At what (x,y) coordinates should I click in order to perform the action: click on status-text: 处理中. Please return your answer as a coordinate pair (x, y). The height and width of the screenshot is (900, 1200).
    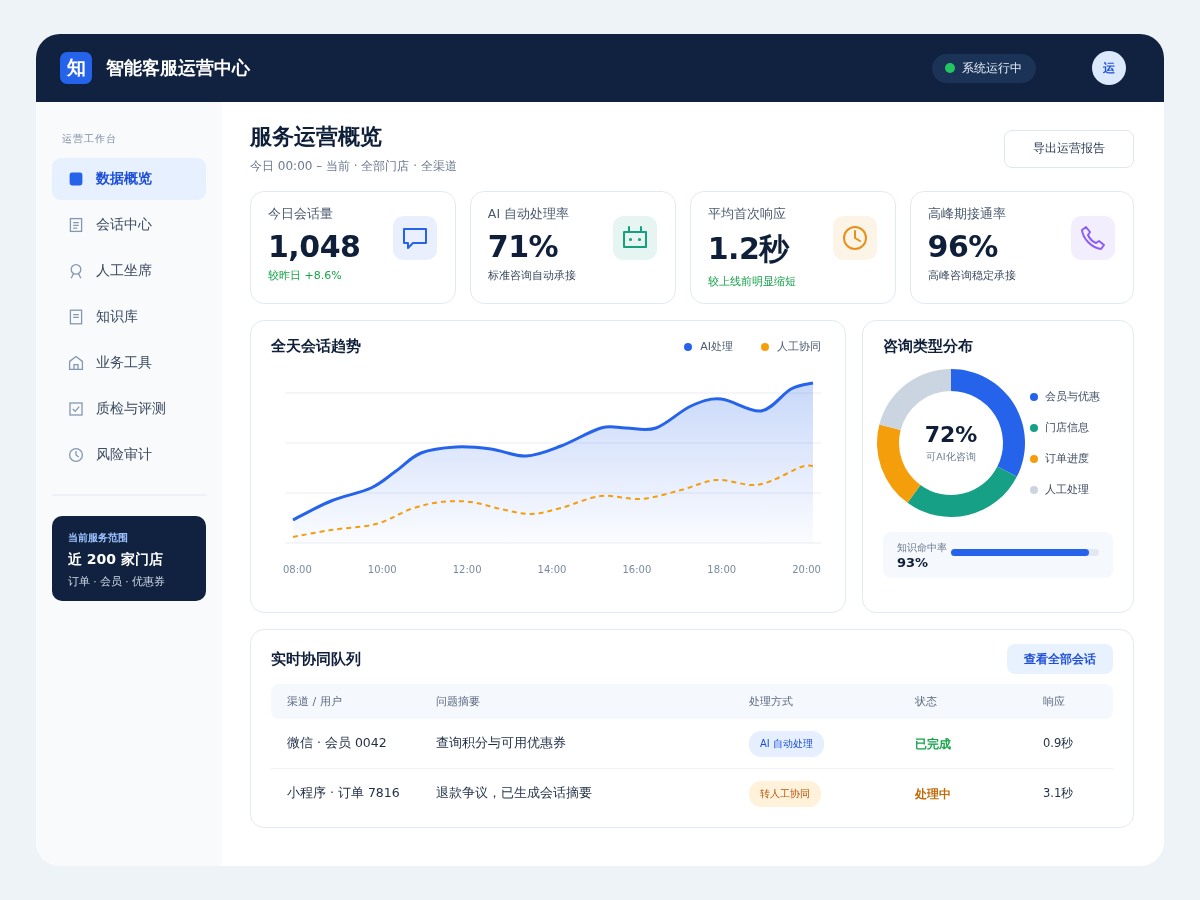
    Looking at the image, I should click on (933, 793).